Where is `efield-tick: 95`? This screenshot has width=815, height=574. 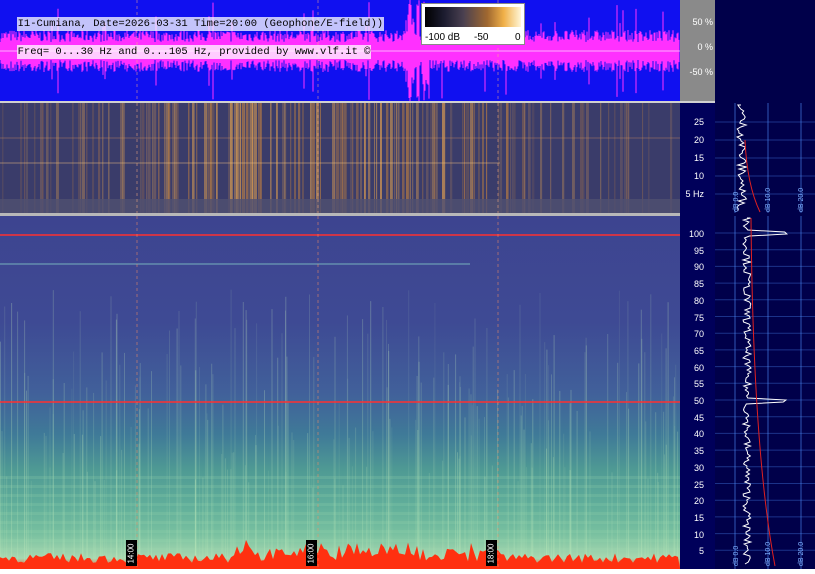
efield-tick: 95 is located at coordinates (698, 250).